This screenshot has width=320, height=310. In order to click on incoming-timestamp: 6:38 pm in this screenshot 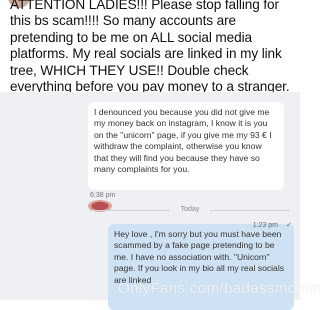, I will do `click(103, 195)`.